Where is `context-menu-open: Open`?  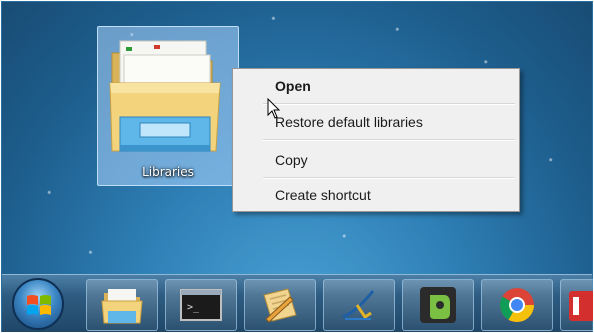 context-menu-open: Open is located at coordinates (376, 86).